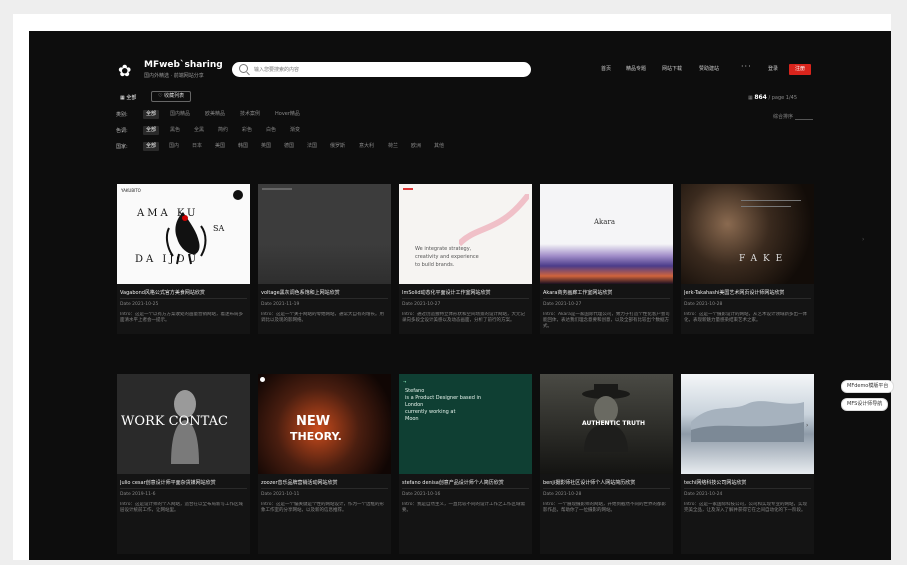 The height and width of the screenshot is (565, 907). I want to click on filter-type-option: 技术案例, so click(250, 114).